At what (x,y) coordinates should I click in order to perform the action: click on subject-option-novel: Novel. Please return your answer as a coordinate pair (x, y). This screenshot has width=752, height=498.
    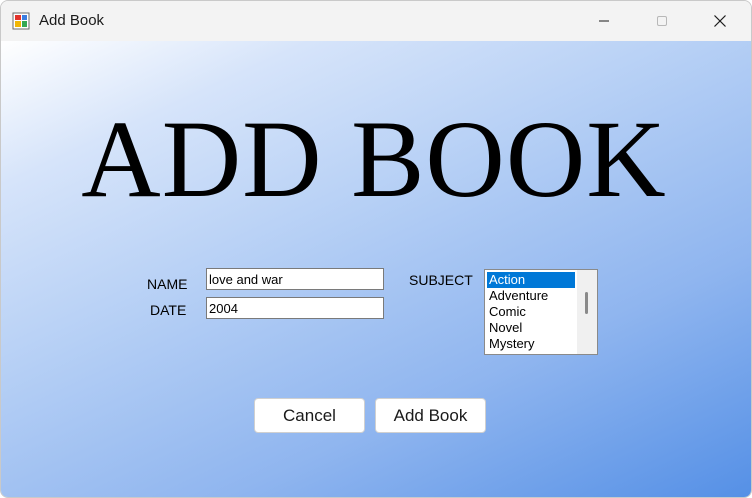
    Looking at the image, I should click on (531, 328).